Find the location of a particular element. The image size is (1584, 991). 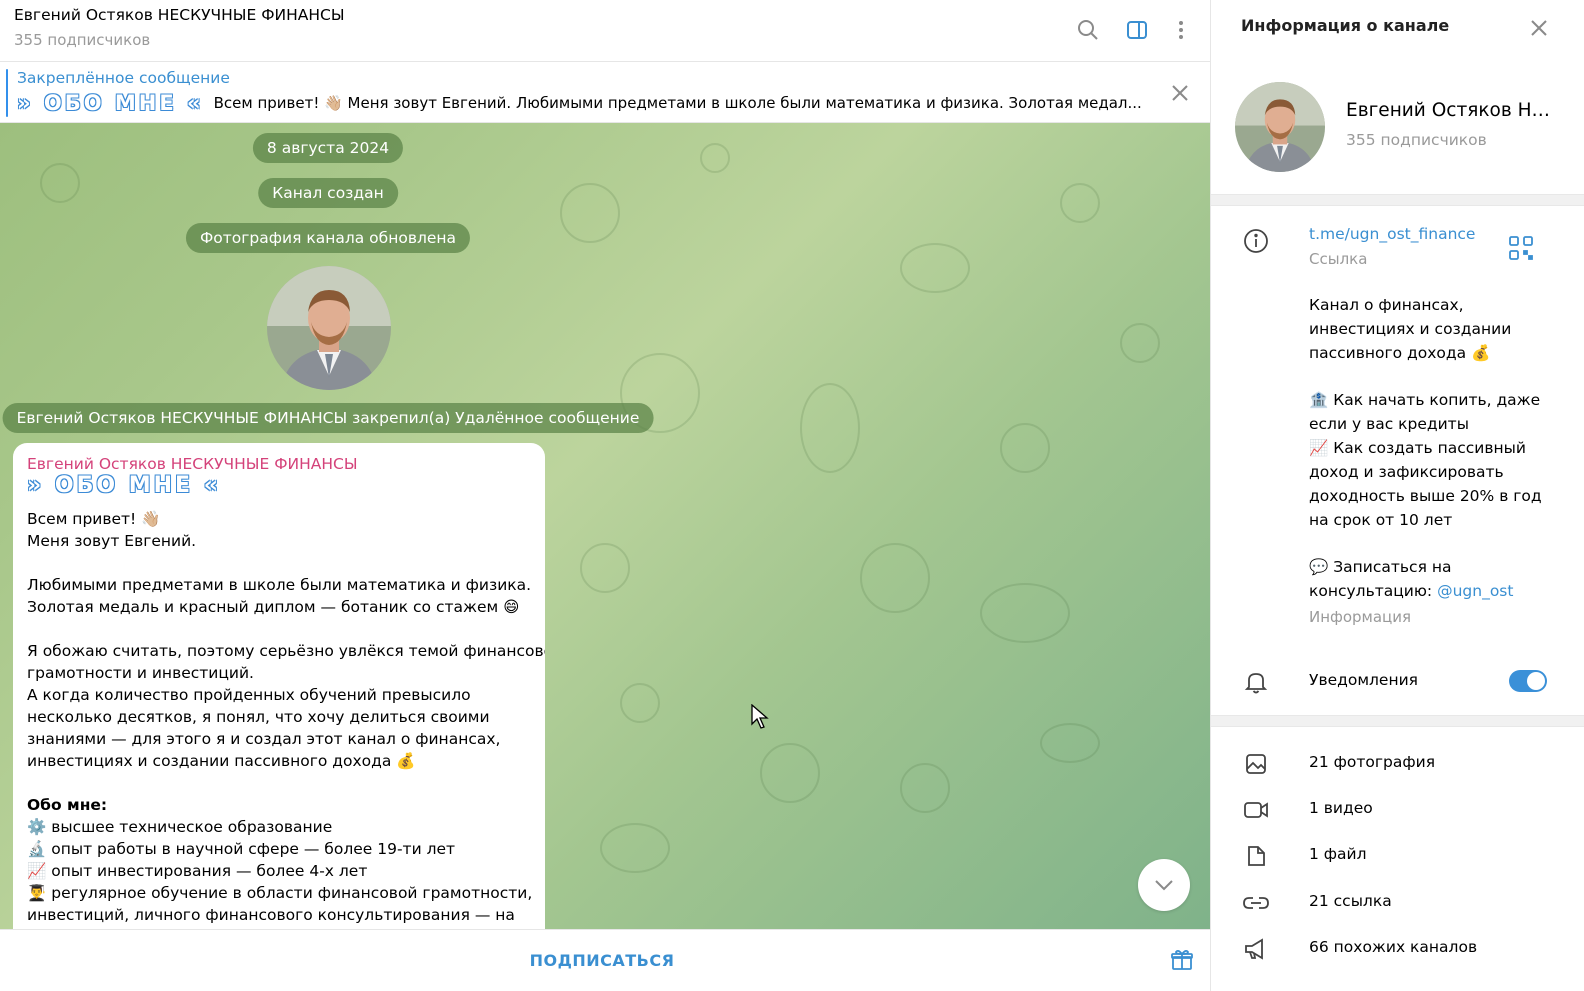

subscribe-button: ПОДПИСАТЬСЯ is located at coordinates (602, 961).